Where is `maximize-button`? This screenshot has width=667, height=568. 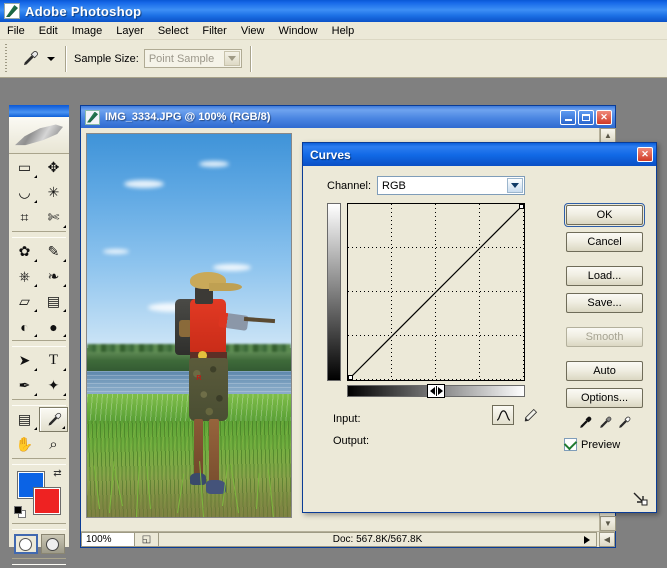
maximize-button is located at coordinates (586, 117).